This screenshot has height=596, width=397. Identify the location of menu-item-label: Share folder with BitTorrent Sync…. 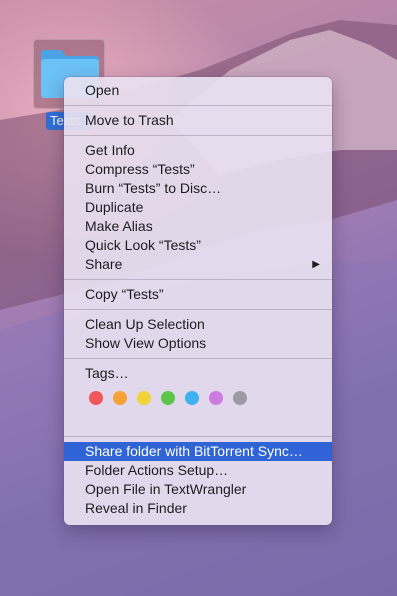
(194, 451).